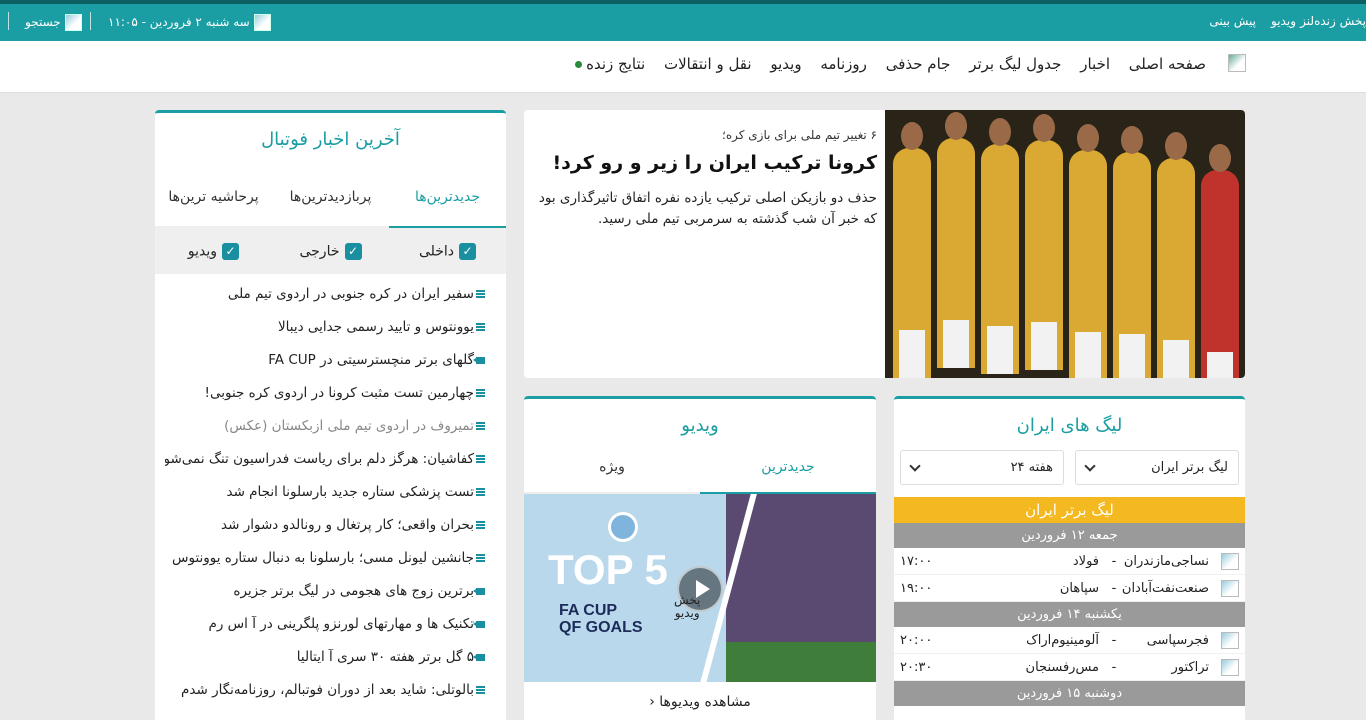  Describe the element at coordinates (325, 368) in the screenshot. I see `news-item: گلهای برتر منچسترسیتی در FA CUP` at that location.